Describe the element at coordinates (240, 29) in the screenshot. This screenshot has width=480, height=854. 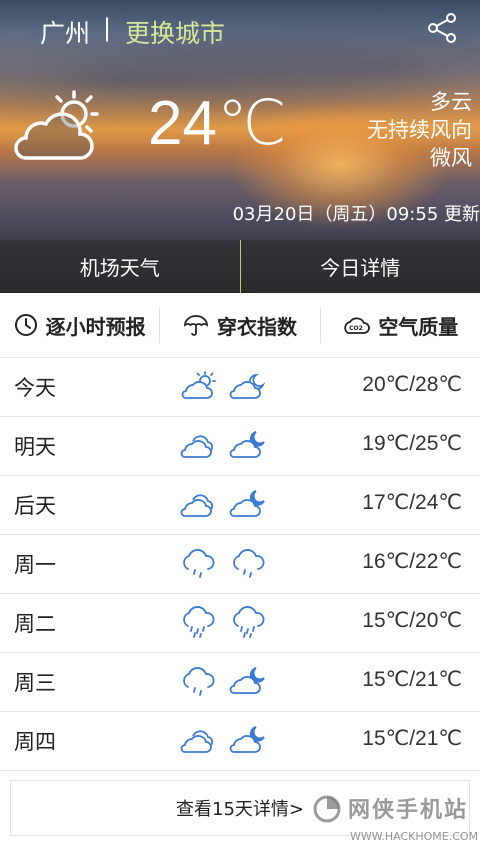
I see `top-bar: 广州 | 更换城市` at that location.